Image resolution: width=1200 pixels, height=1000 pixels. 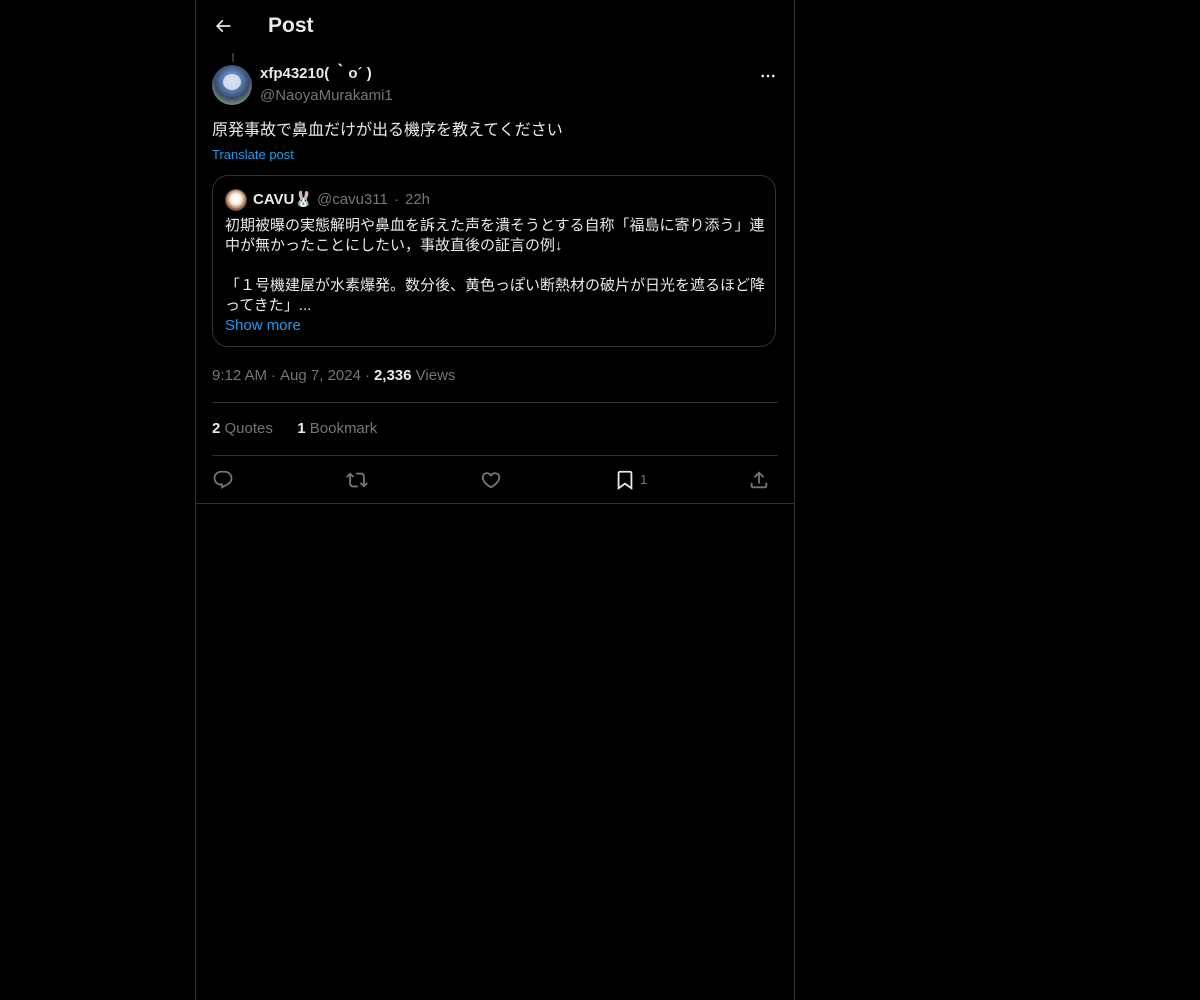 What do you see at coordinates (248, 428) in the screenshot?
I see `quotes-label: Quotes` at bounding box center [248, 428].